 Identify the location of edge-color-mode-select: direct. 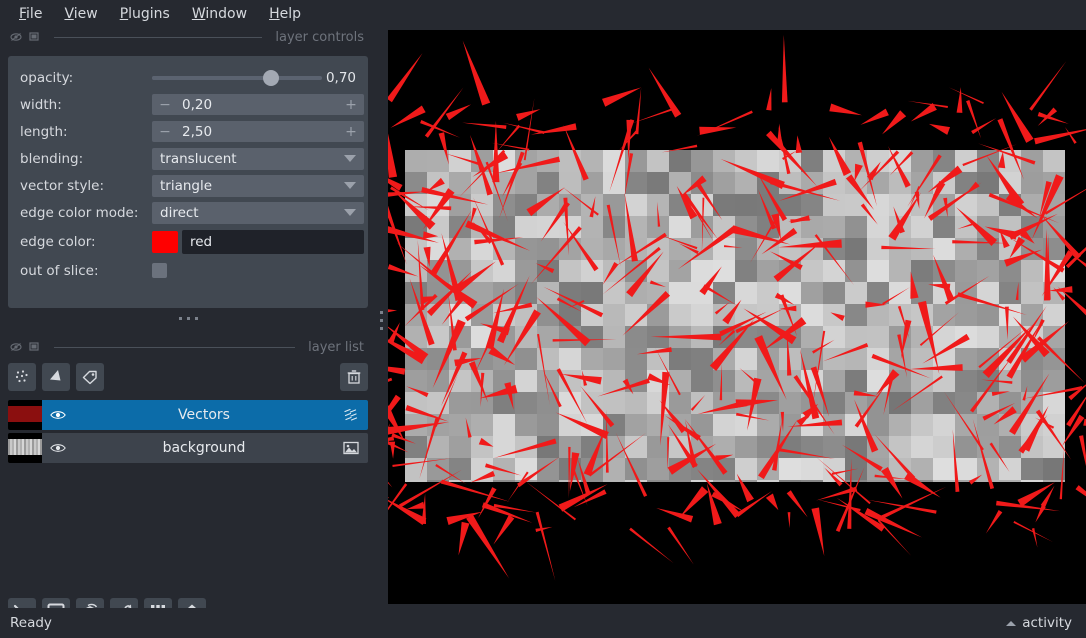
(258, 212).